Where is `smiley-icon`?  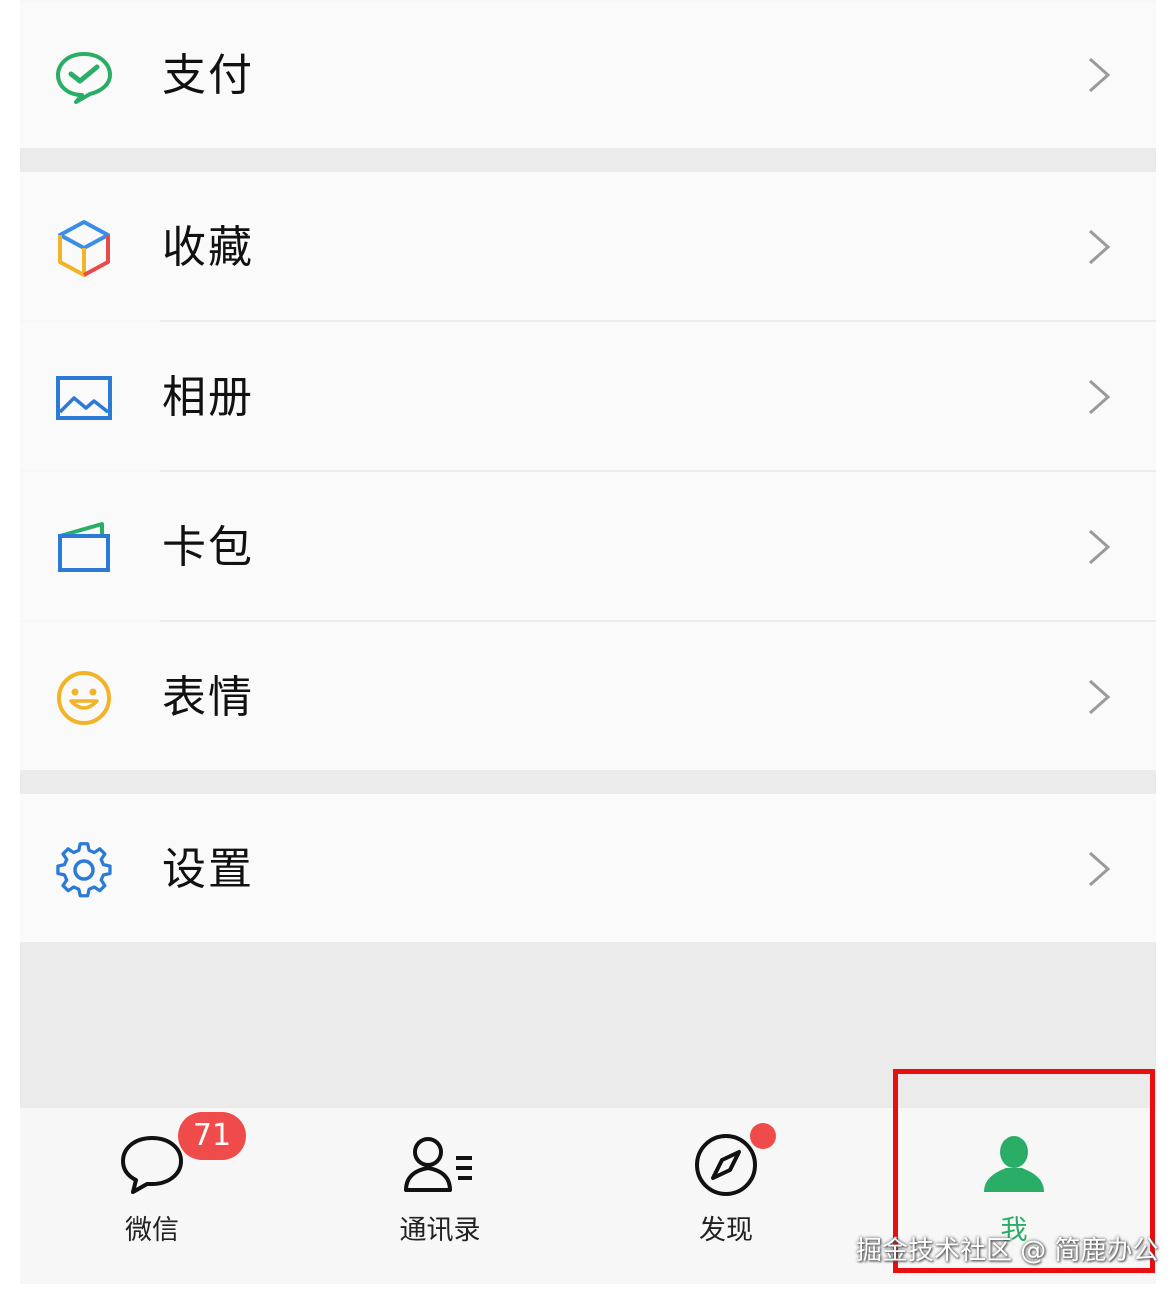
smiley-icon is located at coordinates (84, 698).